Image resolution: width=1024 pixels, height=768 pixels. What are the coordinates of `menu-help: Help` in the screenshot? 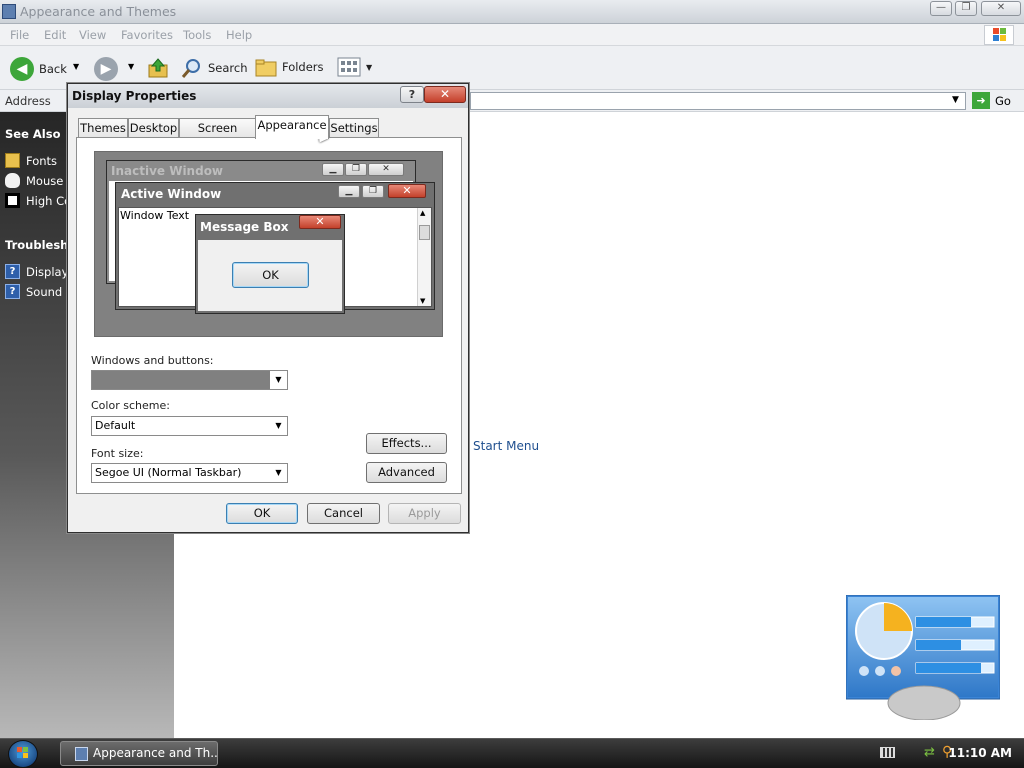 It's located at (239, 35).